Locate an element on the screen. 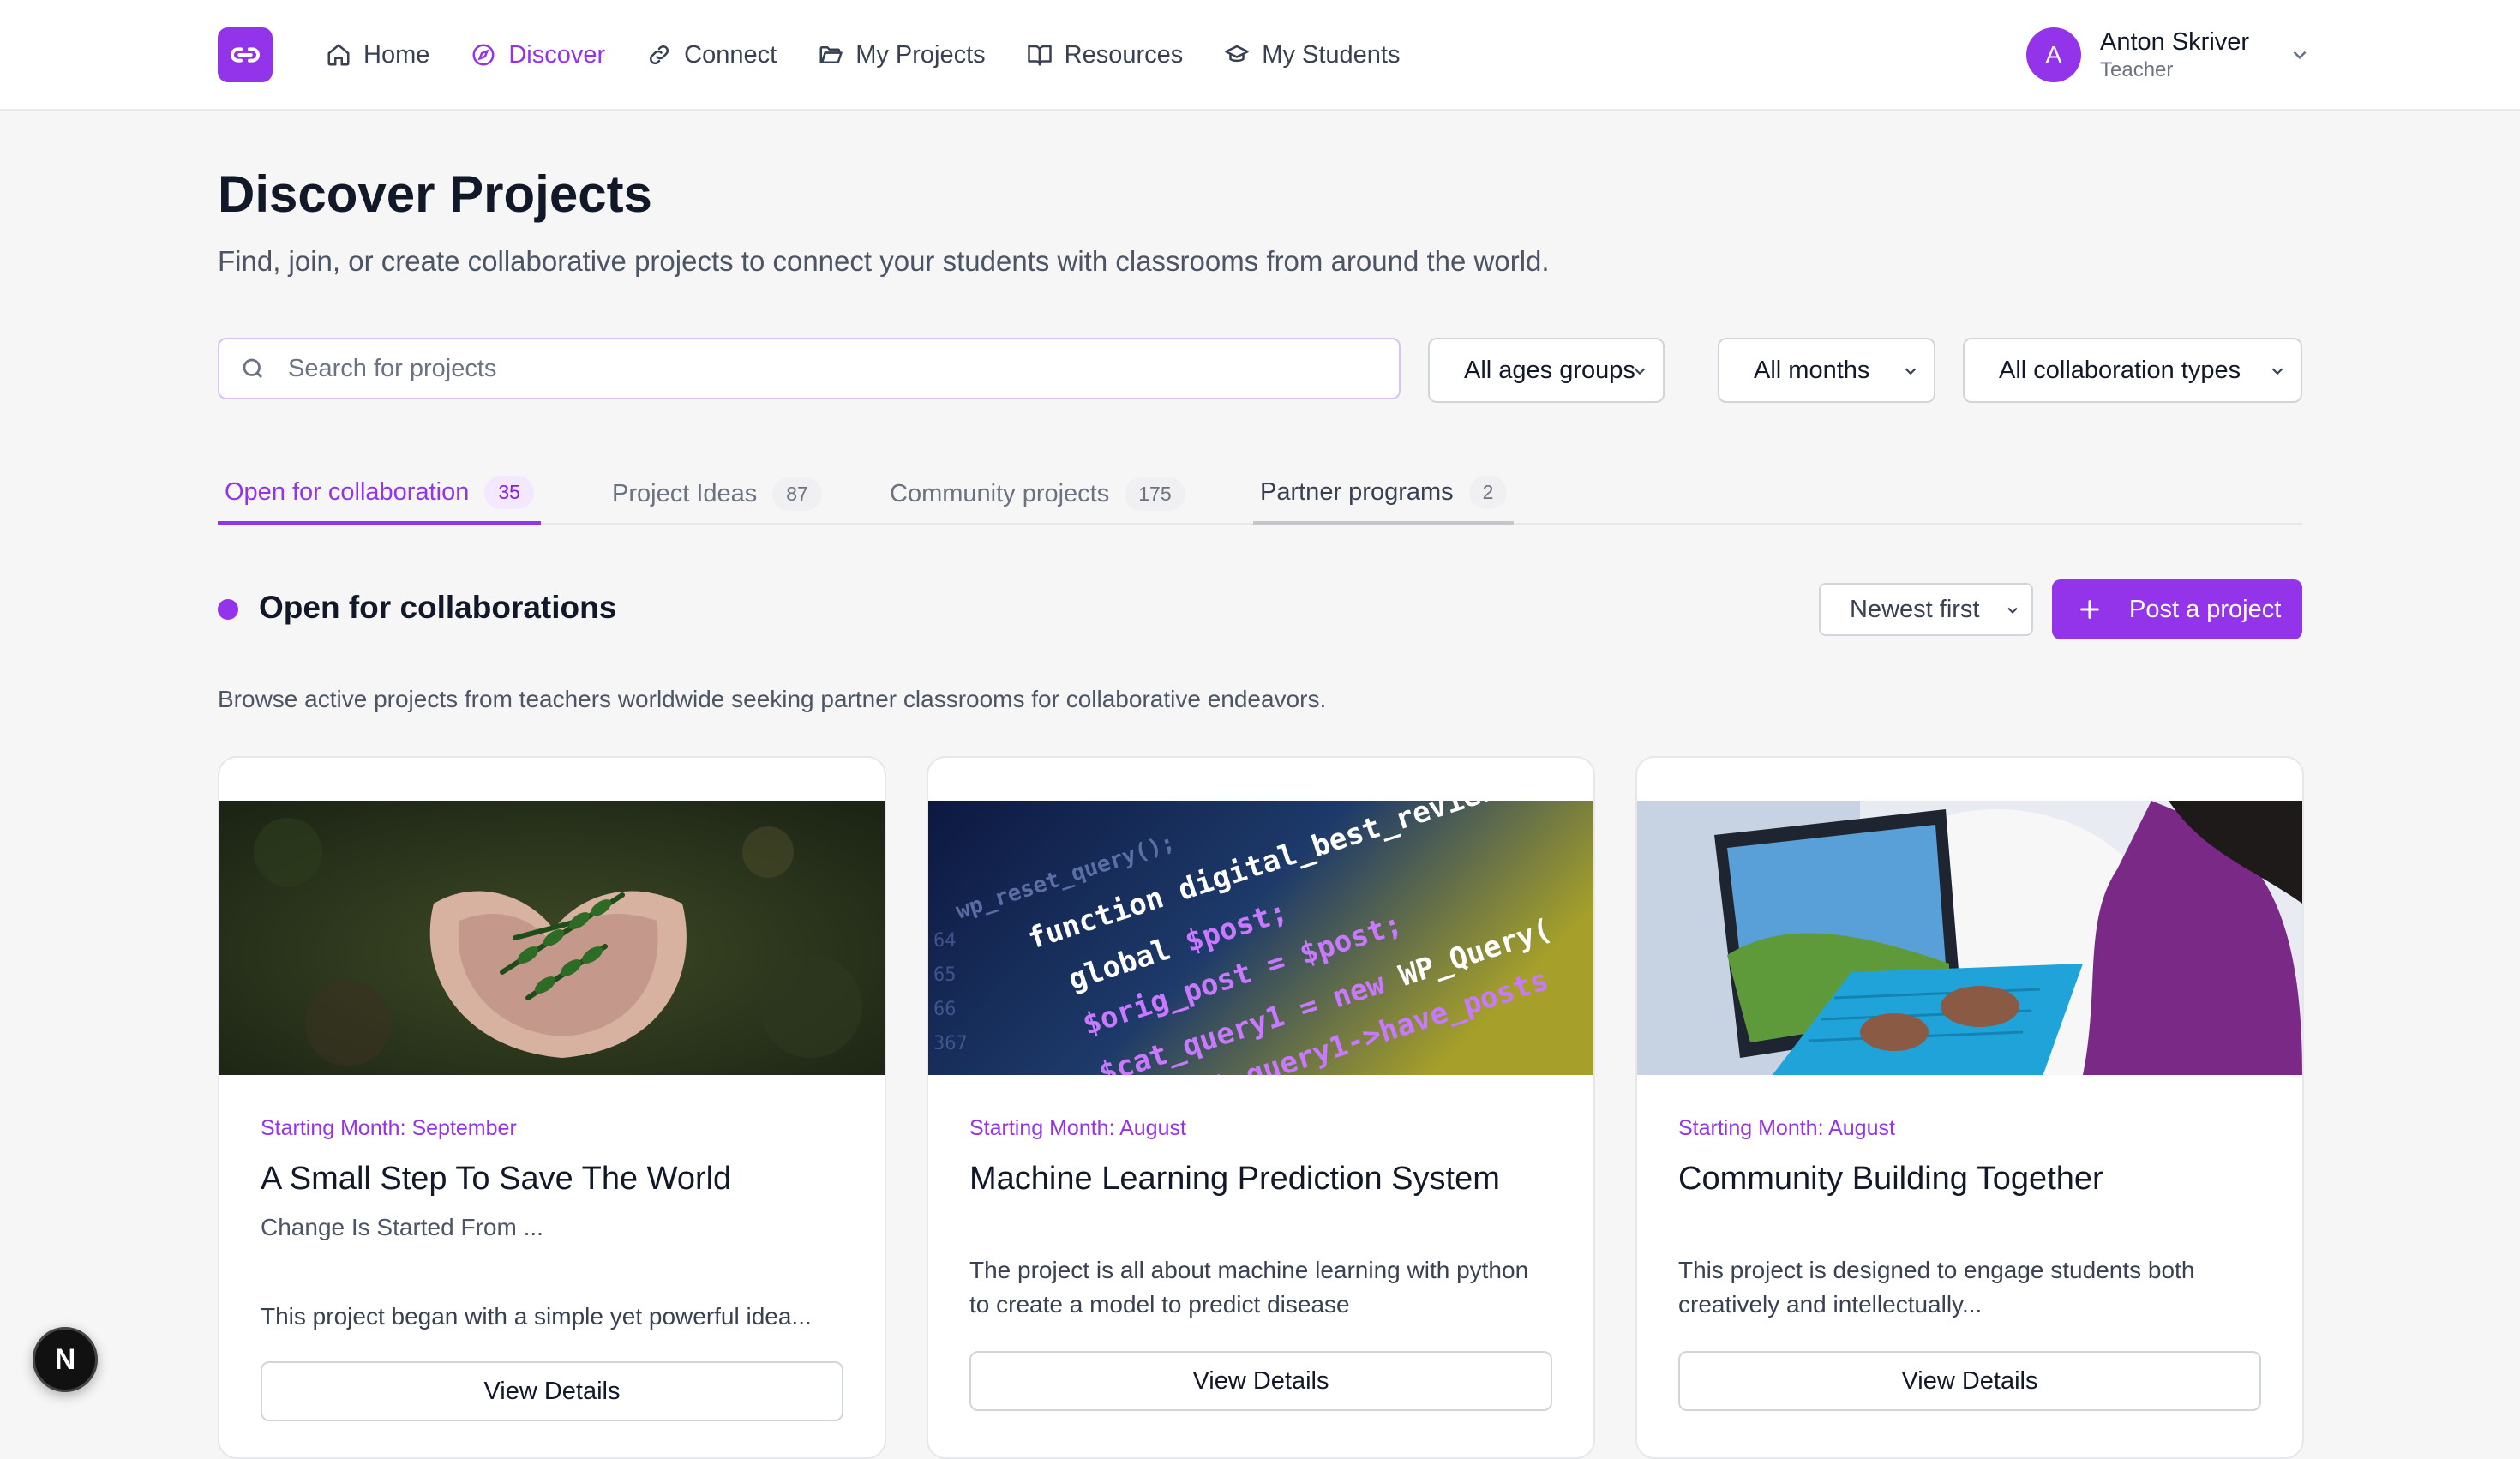 The width and height of the screenshot is (2520, 1459). project-title: A Small Step To Save The World is located at coordinates (496, 1179).